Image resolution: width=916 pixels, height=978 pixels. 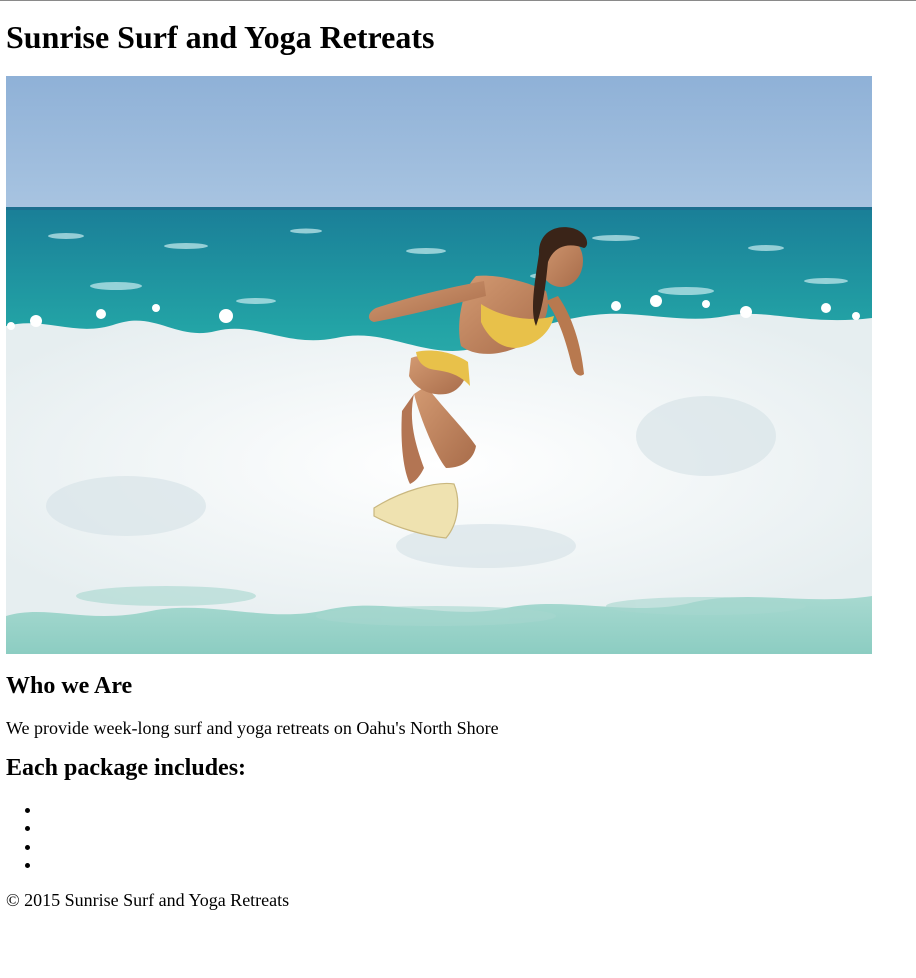 I want to click on about-heading: Who we Are, so click(x=69, y=686).